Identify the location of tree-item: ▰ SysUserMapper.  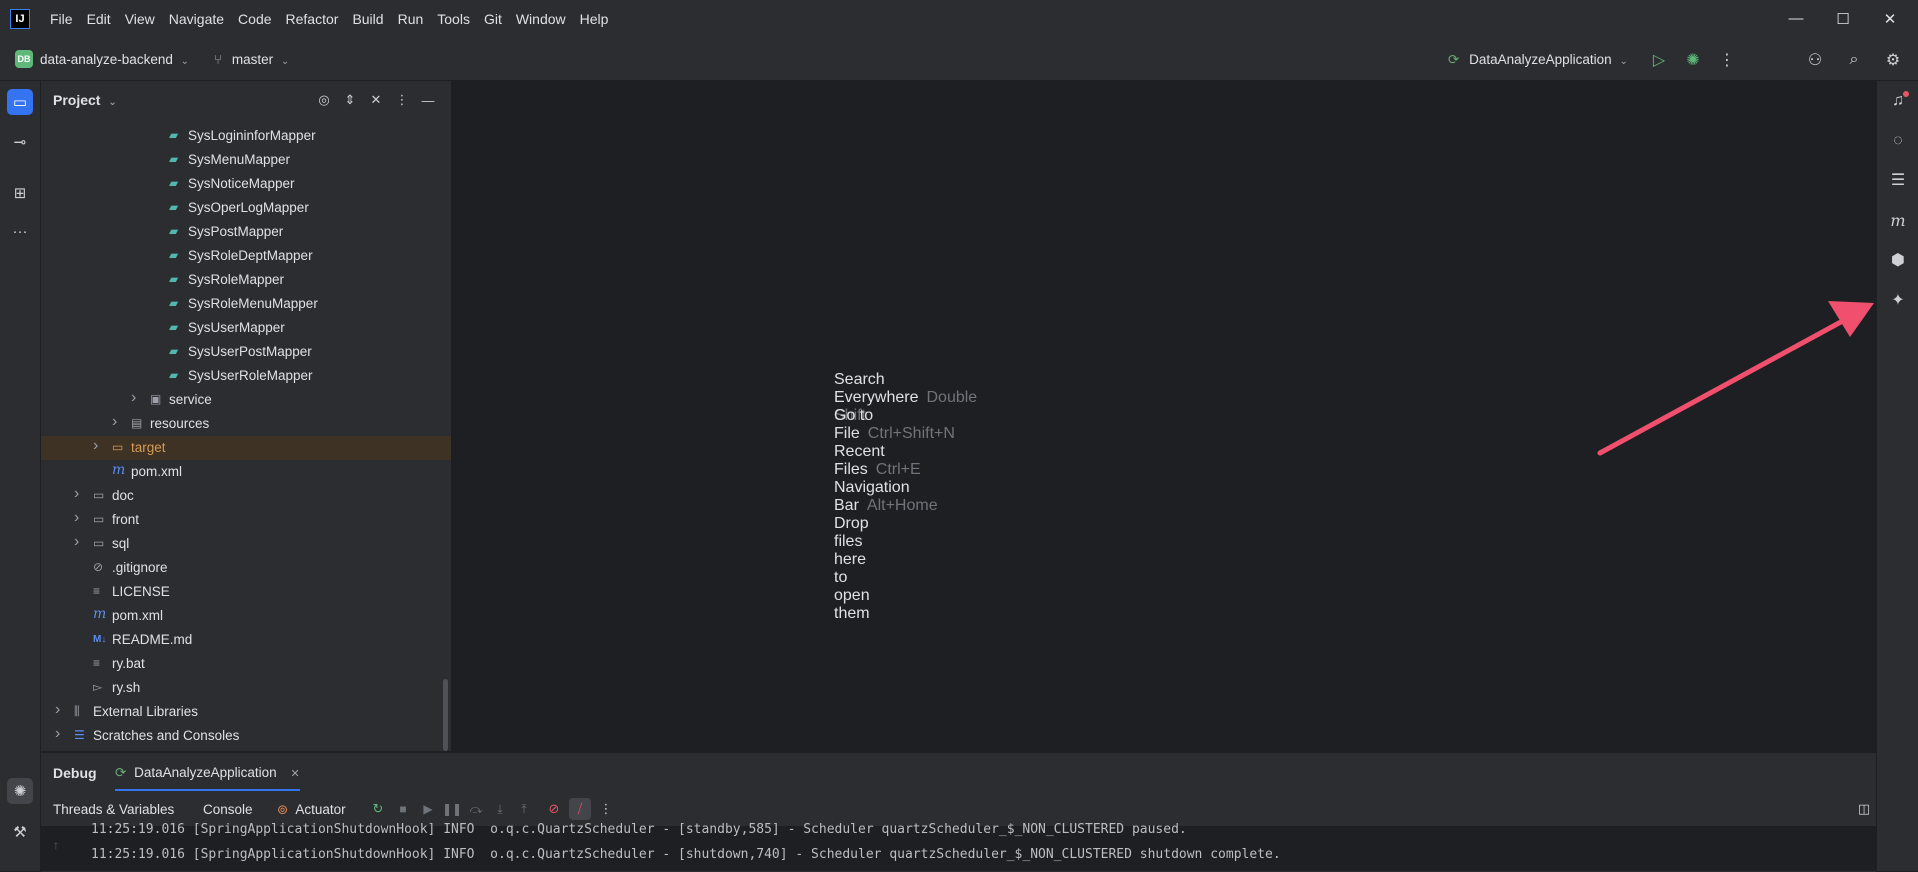
(246, 328).